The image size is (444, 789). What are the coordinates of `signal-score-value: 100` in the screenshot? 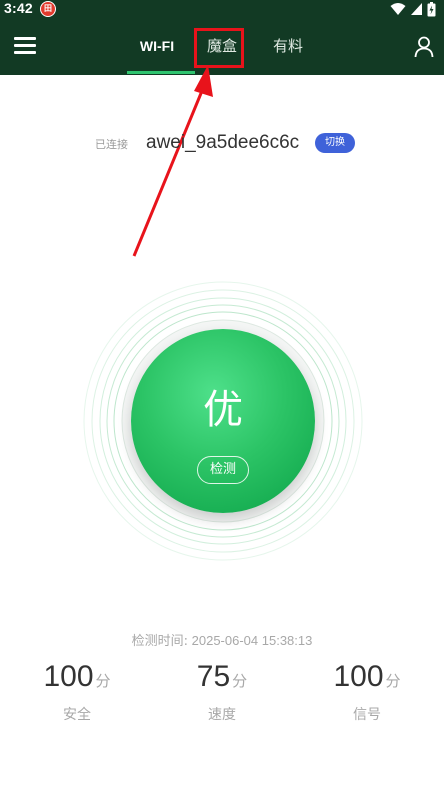 It's located at (358, 676).